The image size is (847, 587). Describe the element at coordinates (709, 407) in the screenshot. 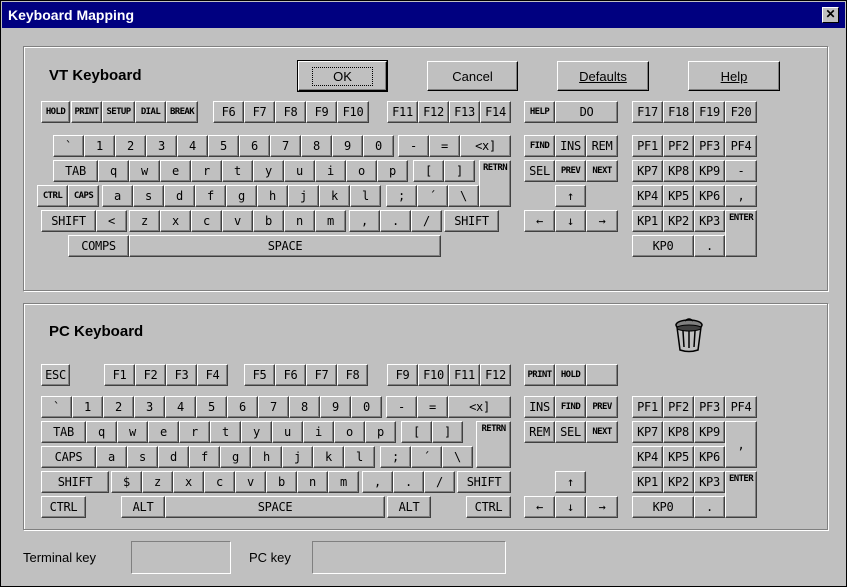

I see `pc-key-pf3: PF3` at that location.